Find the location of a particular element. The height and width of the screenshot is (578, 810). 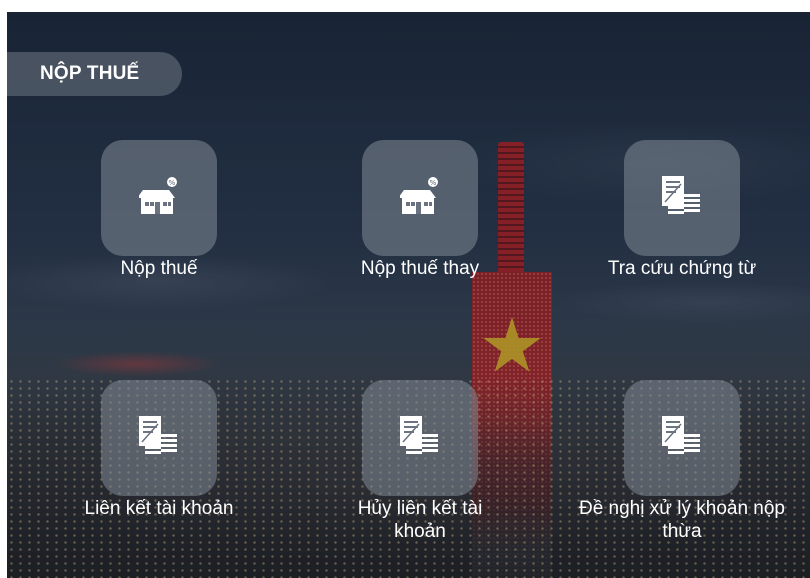

lien-ket-tai-khoan-button is located at coordinates (159, 438).